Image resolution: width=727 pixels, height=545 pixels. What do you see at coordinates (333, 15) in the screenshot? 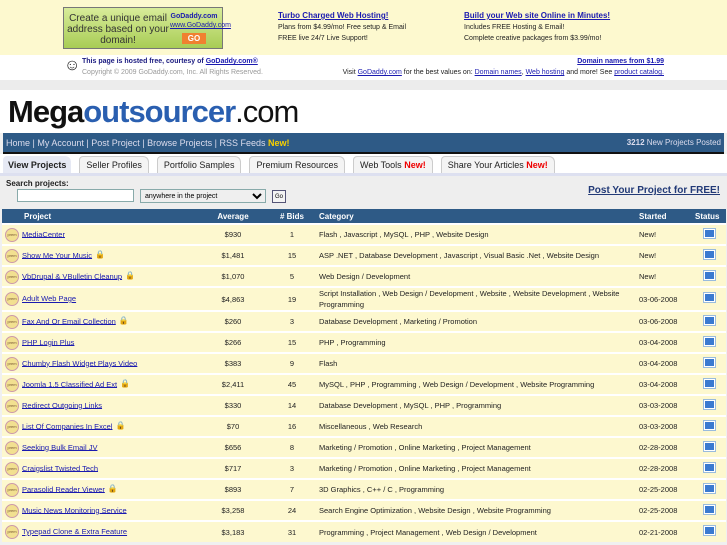
I see `ad-hosting-link: Turbo Charged Web Hosting!` at bounding box center [333, 15].